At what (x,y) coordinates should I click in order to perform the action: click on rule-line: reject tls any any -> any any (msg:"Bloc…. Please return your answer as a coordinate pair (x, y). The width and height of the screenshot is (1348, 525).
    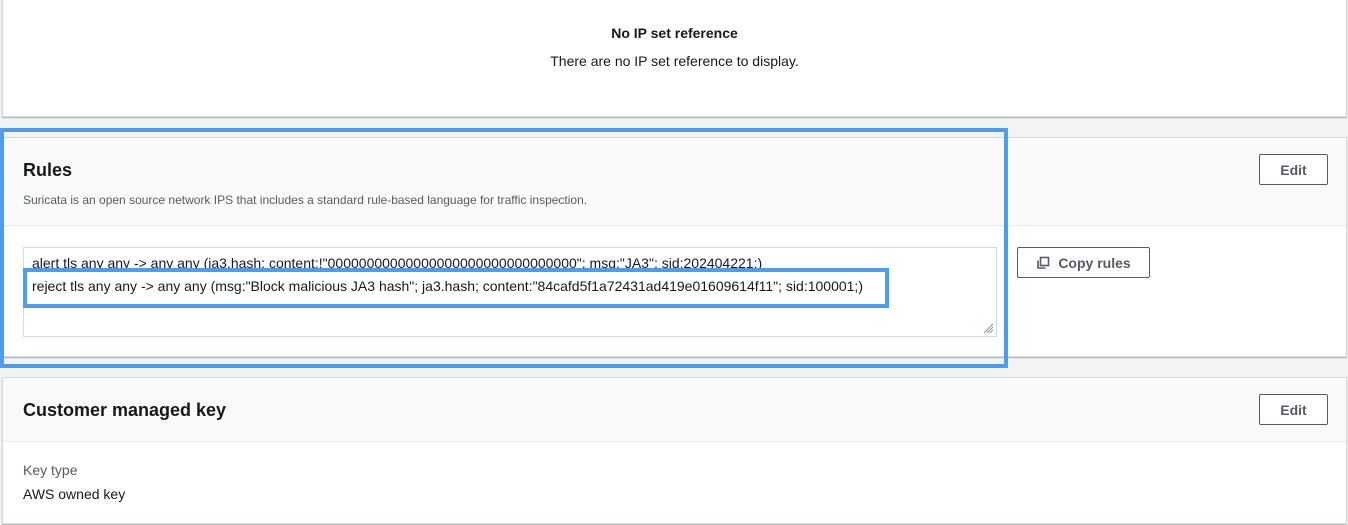
    Looking at the image, I should click on (447, 286).